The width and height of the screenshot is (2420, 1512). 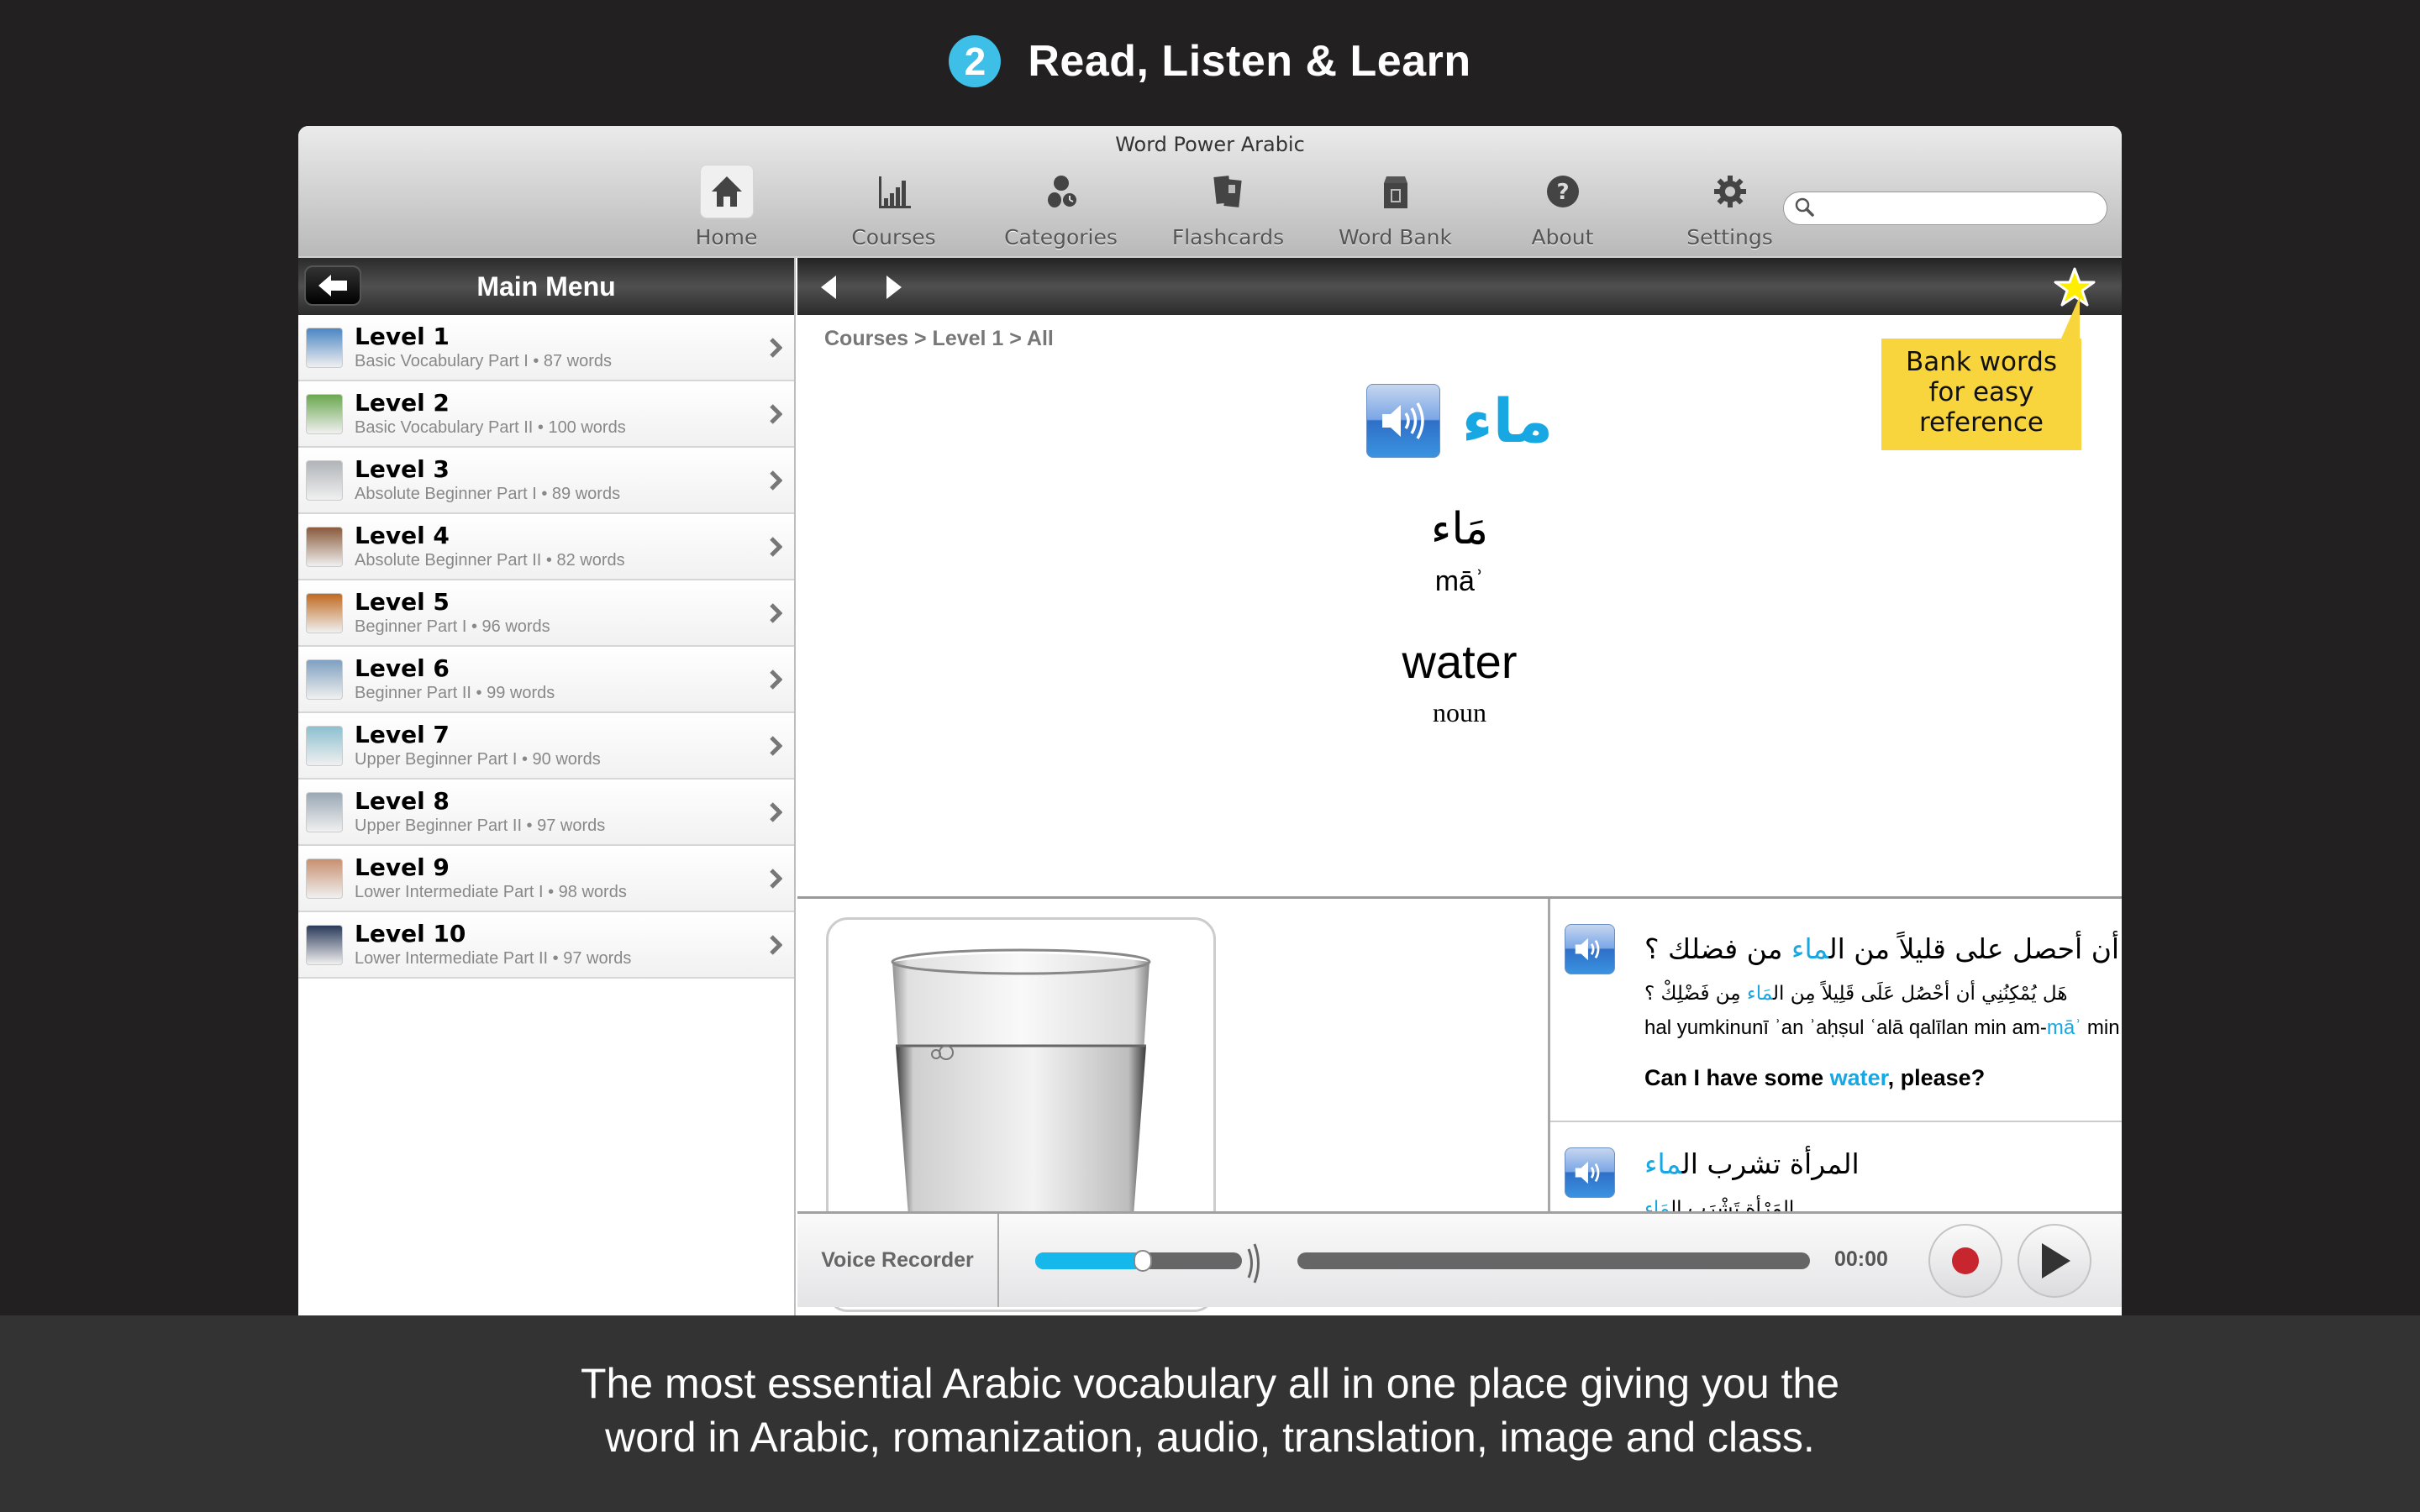 I want to click on callout-pointer, so click(x=2070, y=318).